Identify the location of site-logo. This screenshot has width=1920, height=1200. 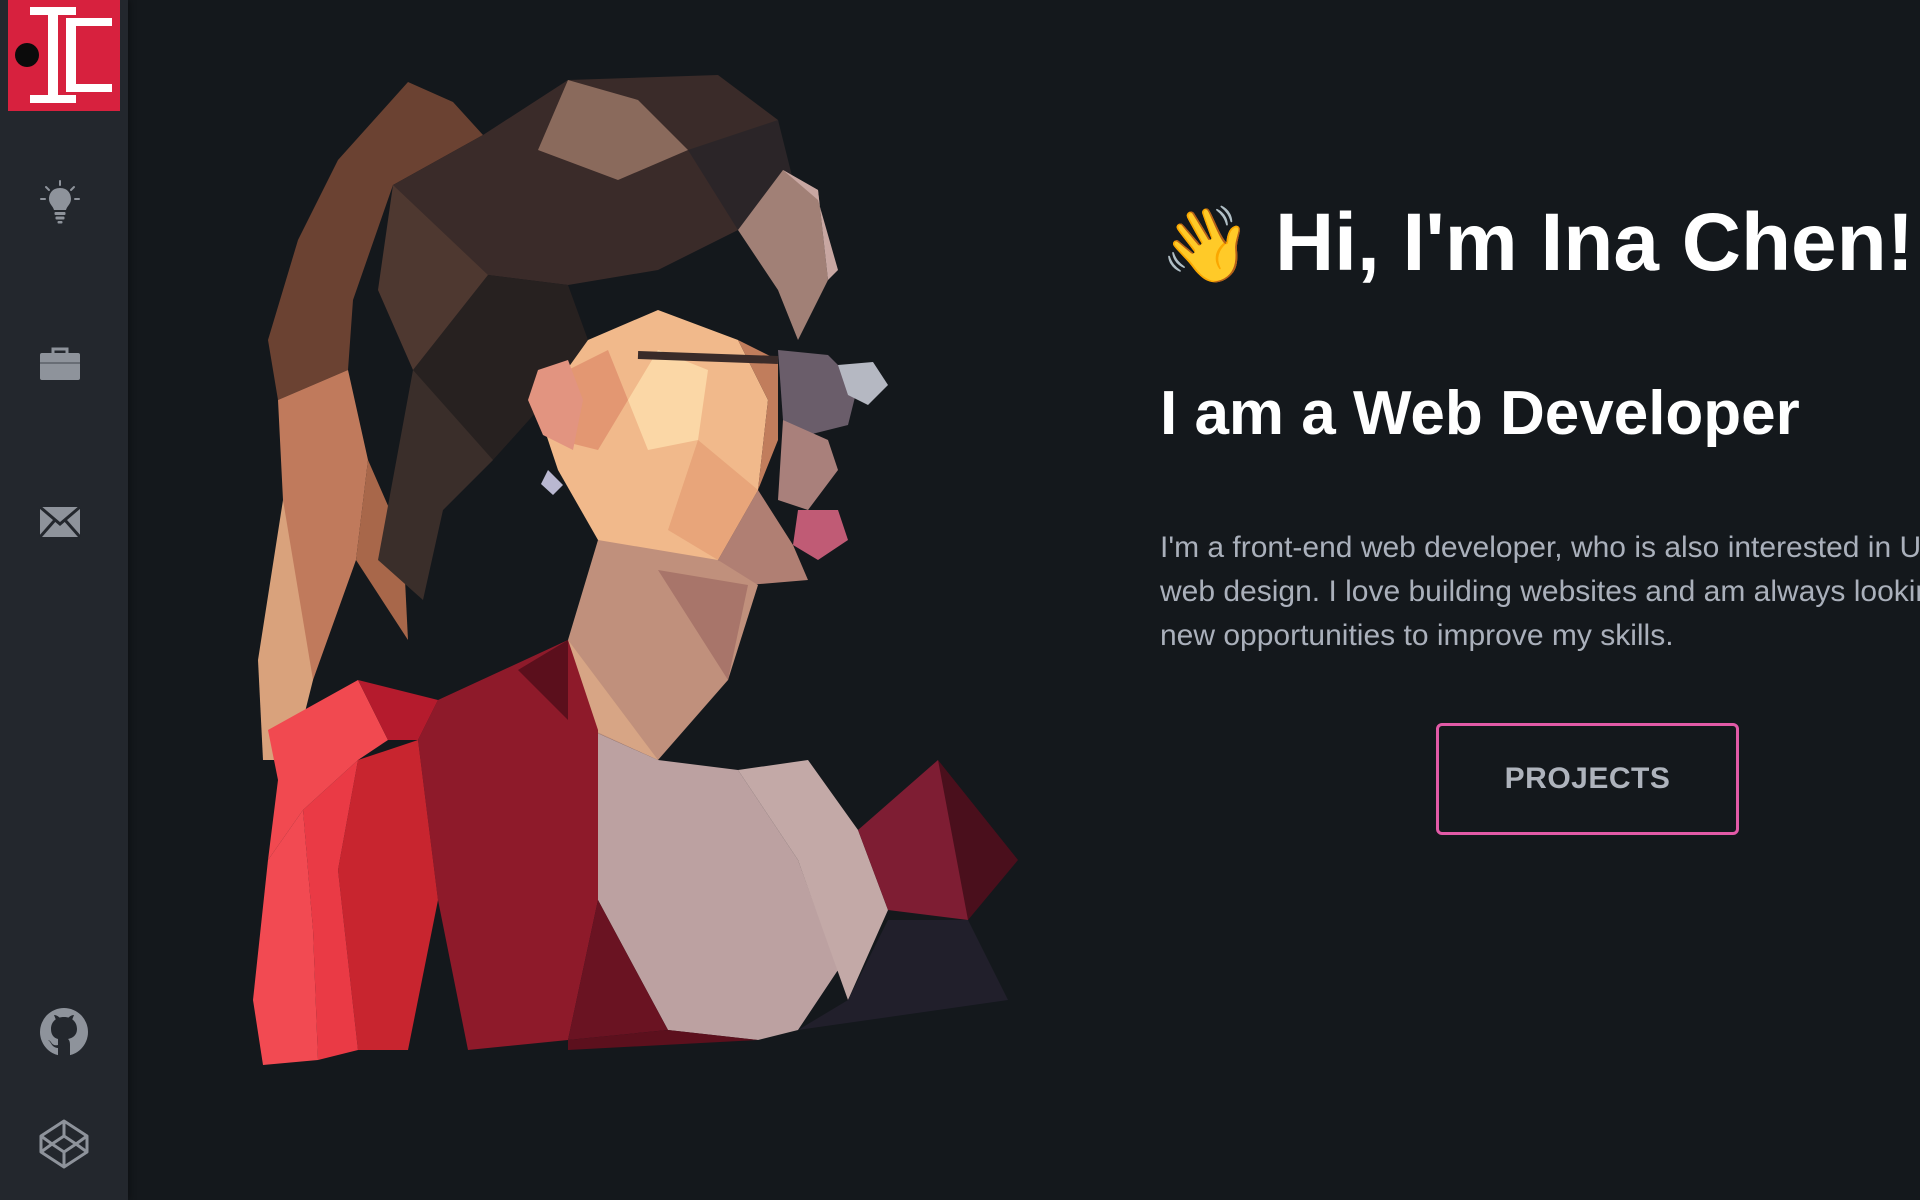
(64, 55).